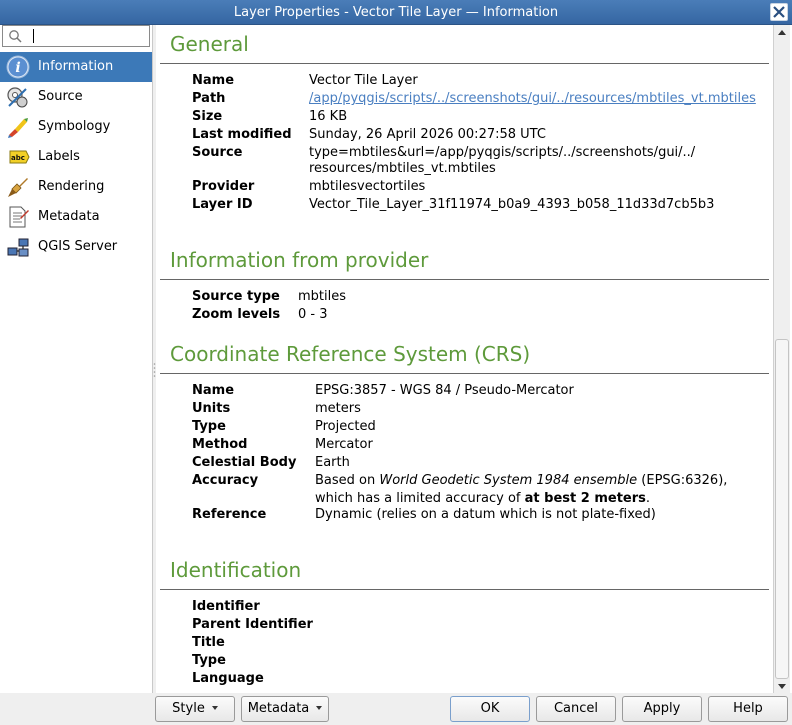 The height and width of the screenshot is (725, 792). I want to click on field-value: Mercator, so click(344, 444).